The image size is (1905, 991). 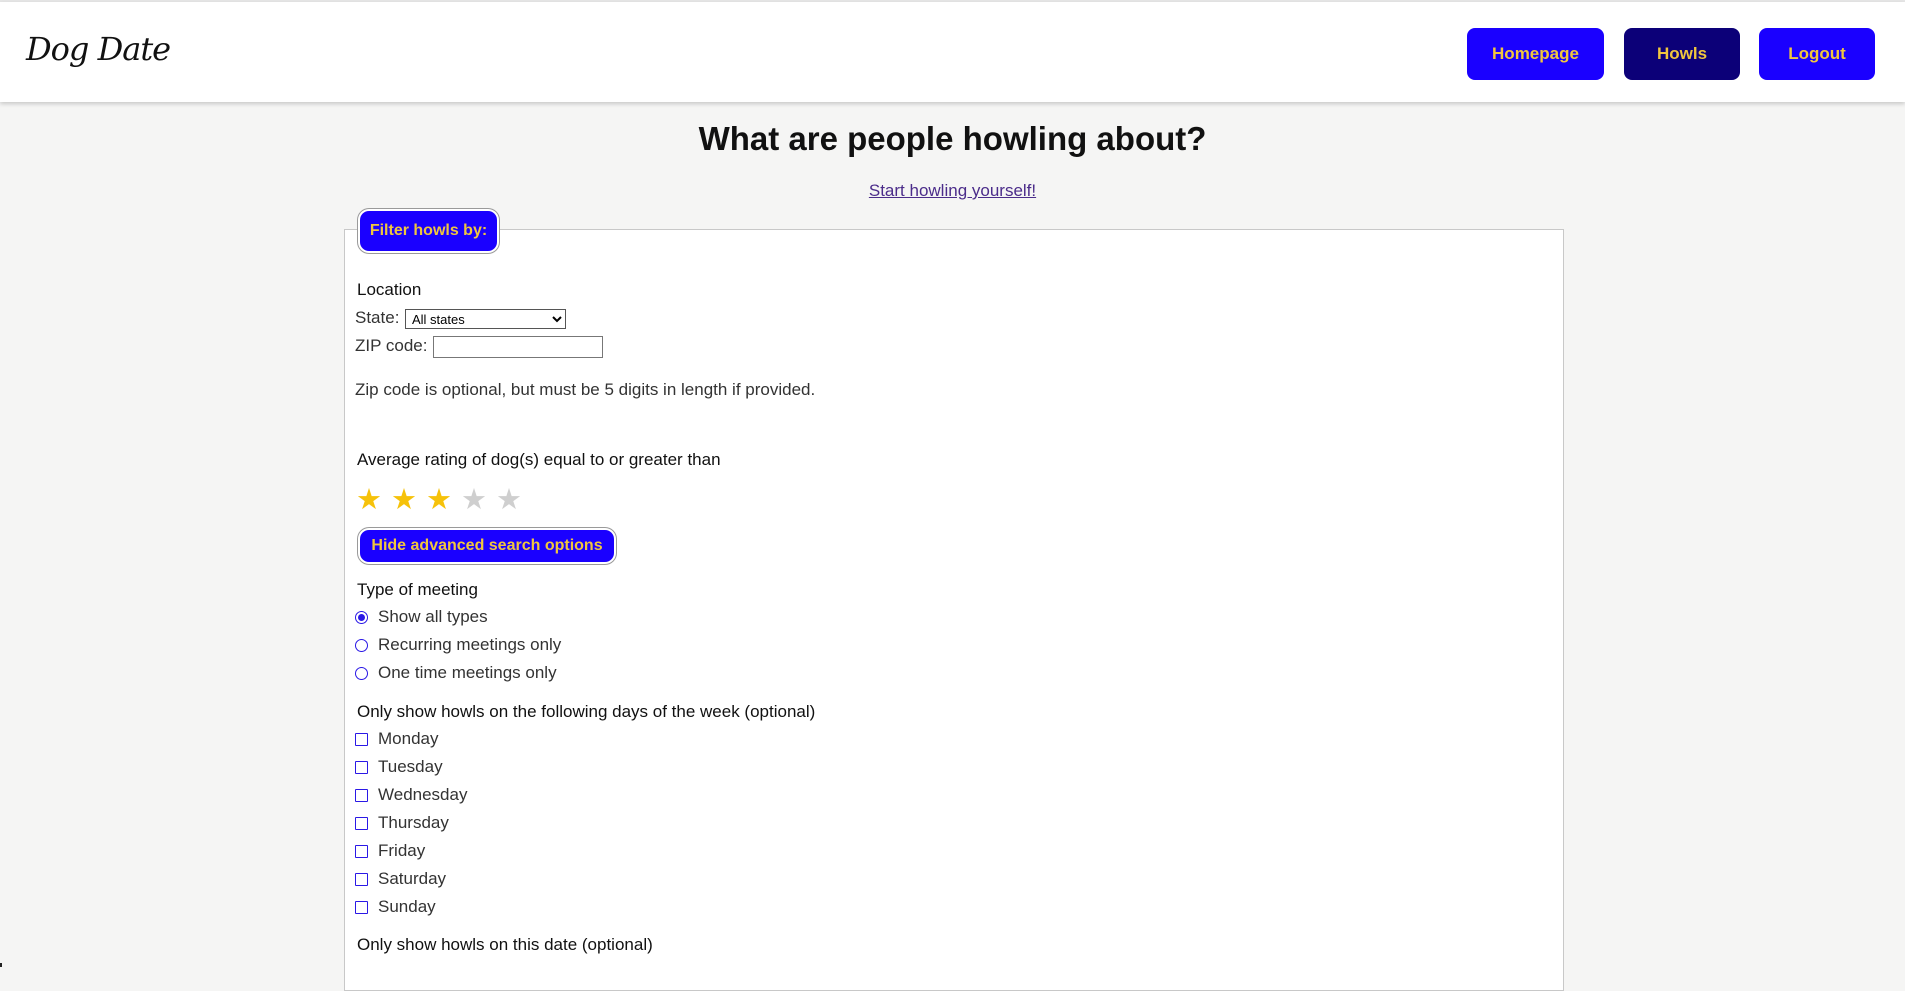 I want to click on day-label: Wednesday, so click(x=423, y=794).